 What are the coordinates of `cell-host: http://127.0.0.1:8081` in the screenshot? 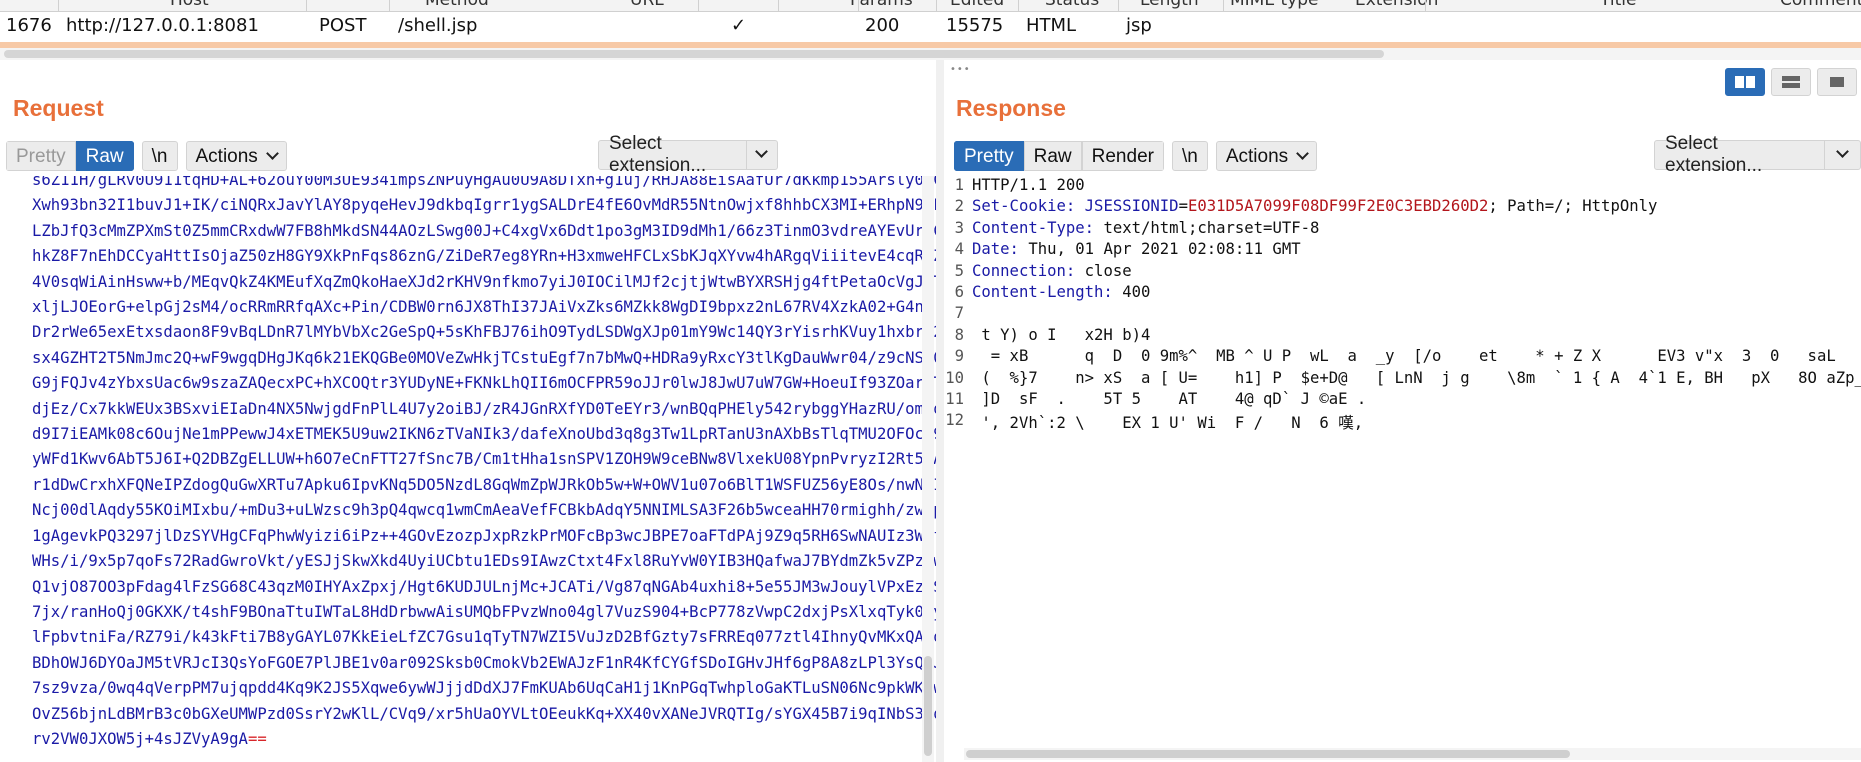 It's located at (162, 25).